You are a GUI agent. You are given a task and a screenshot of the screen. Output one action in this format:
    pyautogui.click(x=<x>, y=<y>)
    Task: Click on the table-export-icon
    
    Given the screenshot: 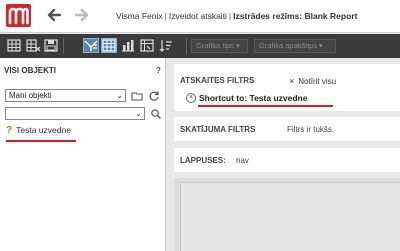 What is the action you would take?
    pyautogui.click(x=33, y=45)
    